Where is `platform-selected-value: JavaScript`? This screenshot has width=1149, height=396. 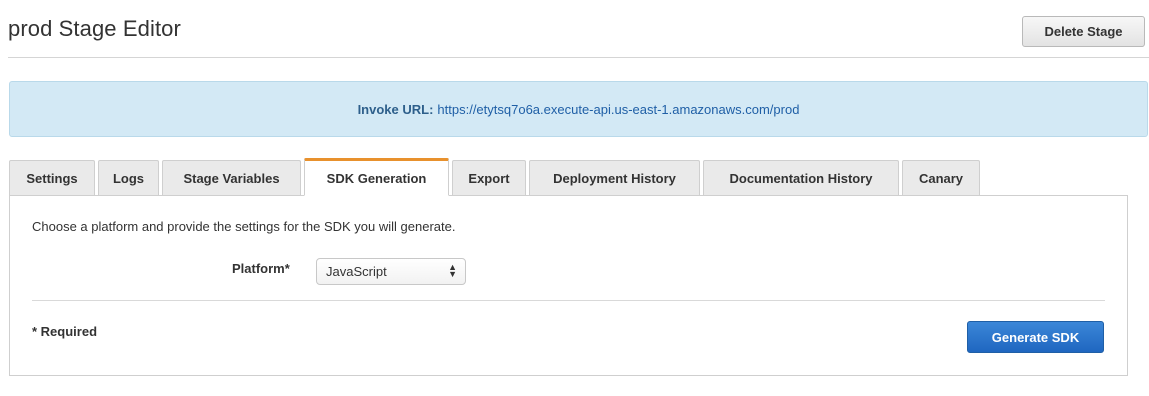 platform-selected-value: JavaScript is located at coordinates (356, 271).